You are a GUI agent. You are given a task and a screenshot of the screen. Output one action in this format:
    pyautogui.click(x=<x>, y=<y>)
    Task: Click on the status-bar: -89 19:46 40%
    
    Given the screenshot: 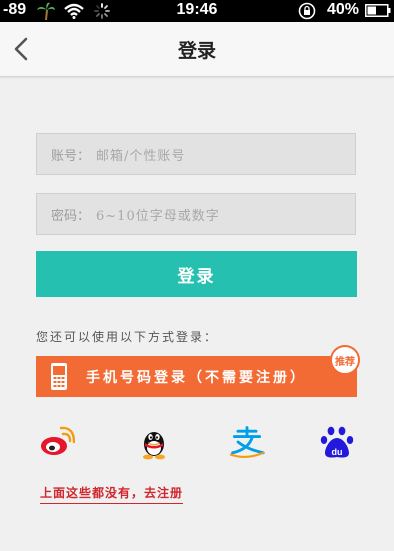 What is the action you would take?
    pyautogui.click(x=197, y=11)
    